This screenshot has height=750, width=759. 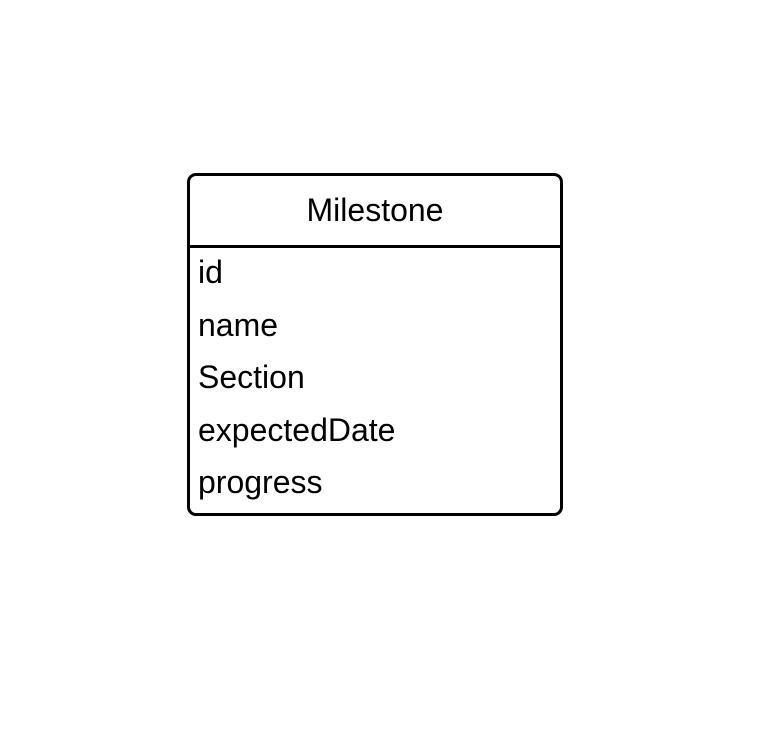 I want to click on attribute-section: Section, so click(x=251, y=377).